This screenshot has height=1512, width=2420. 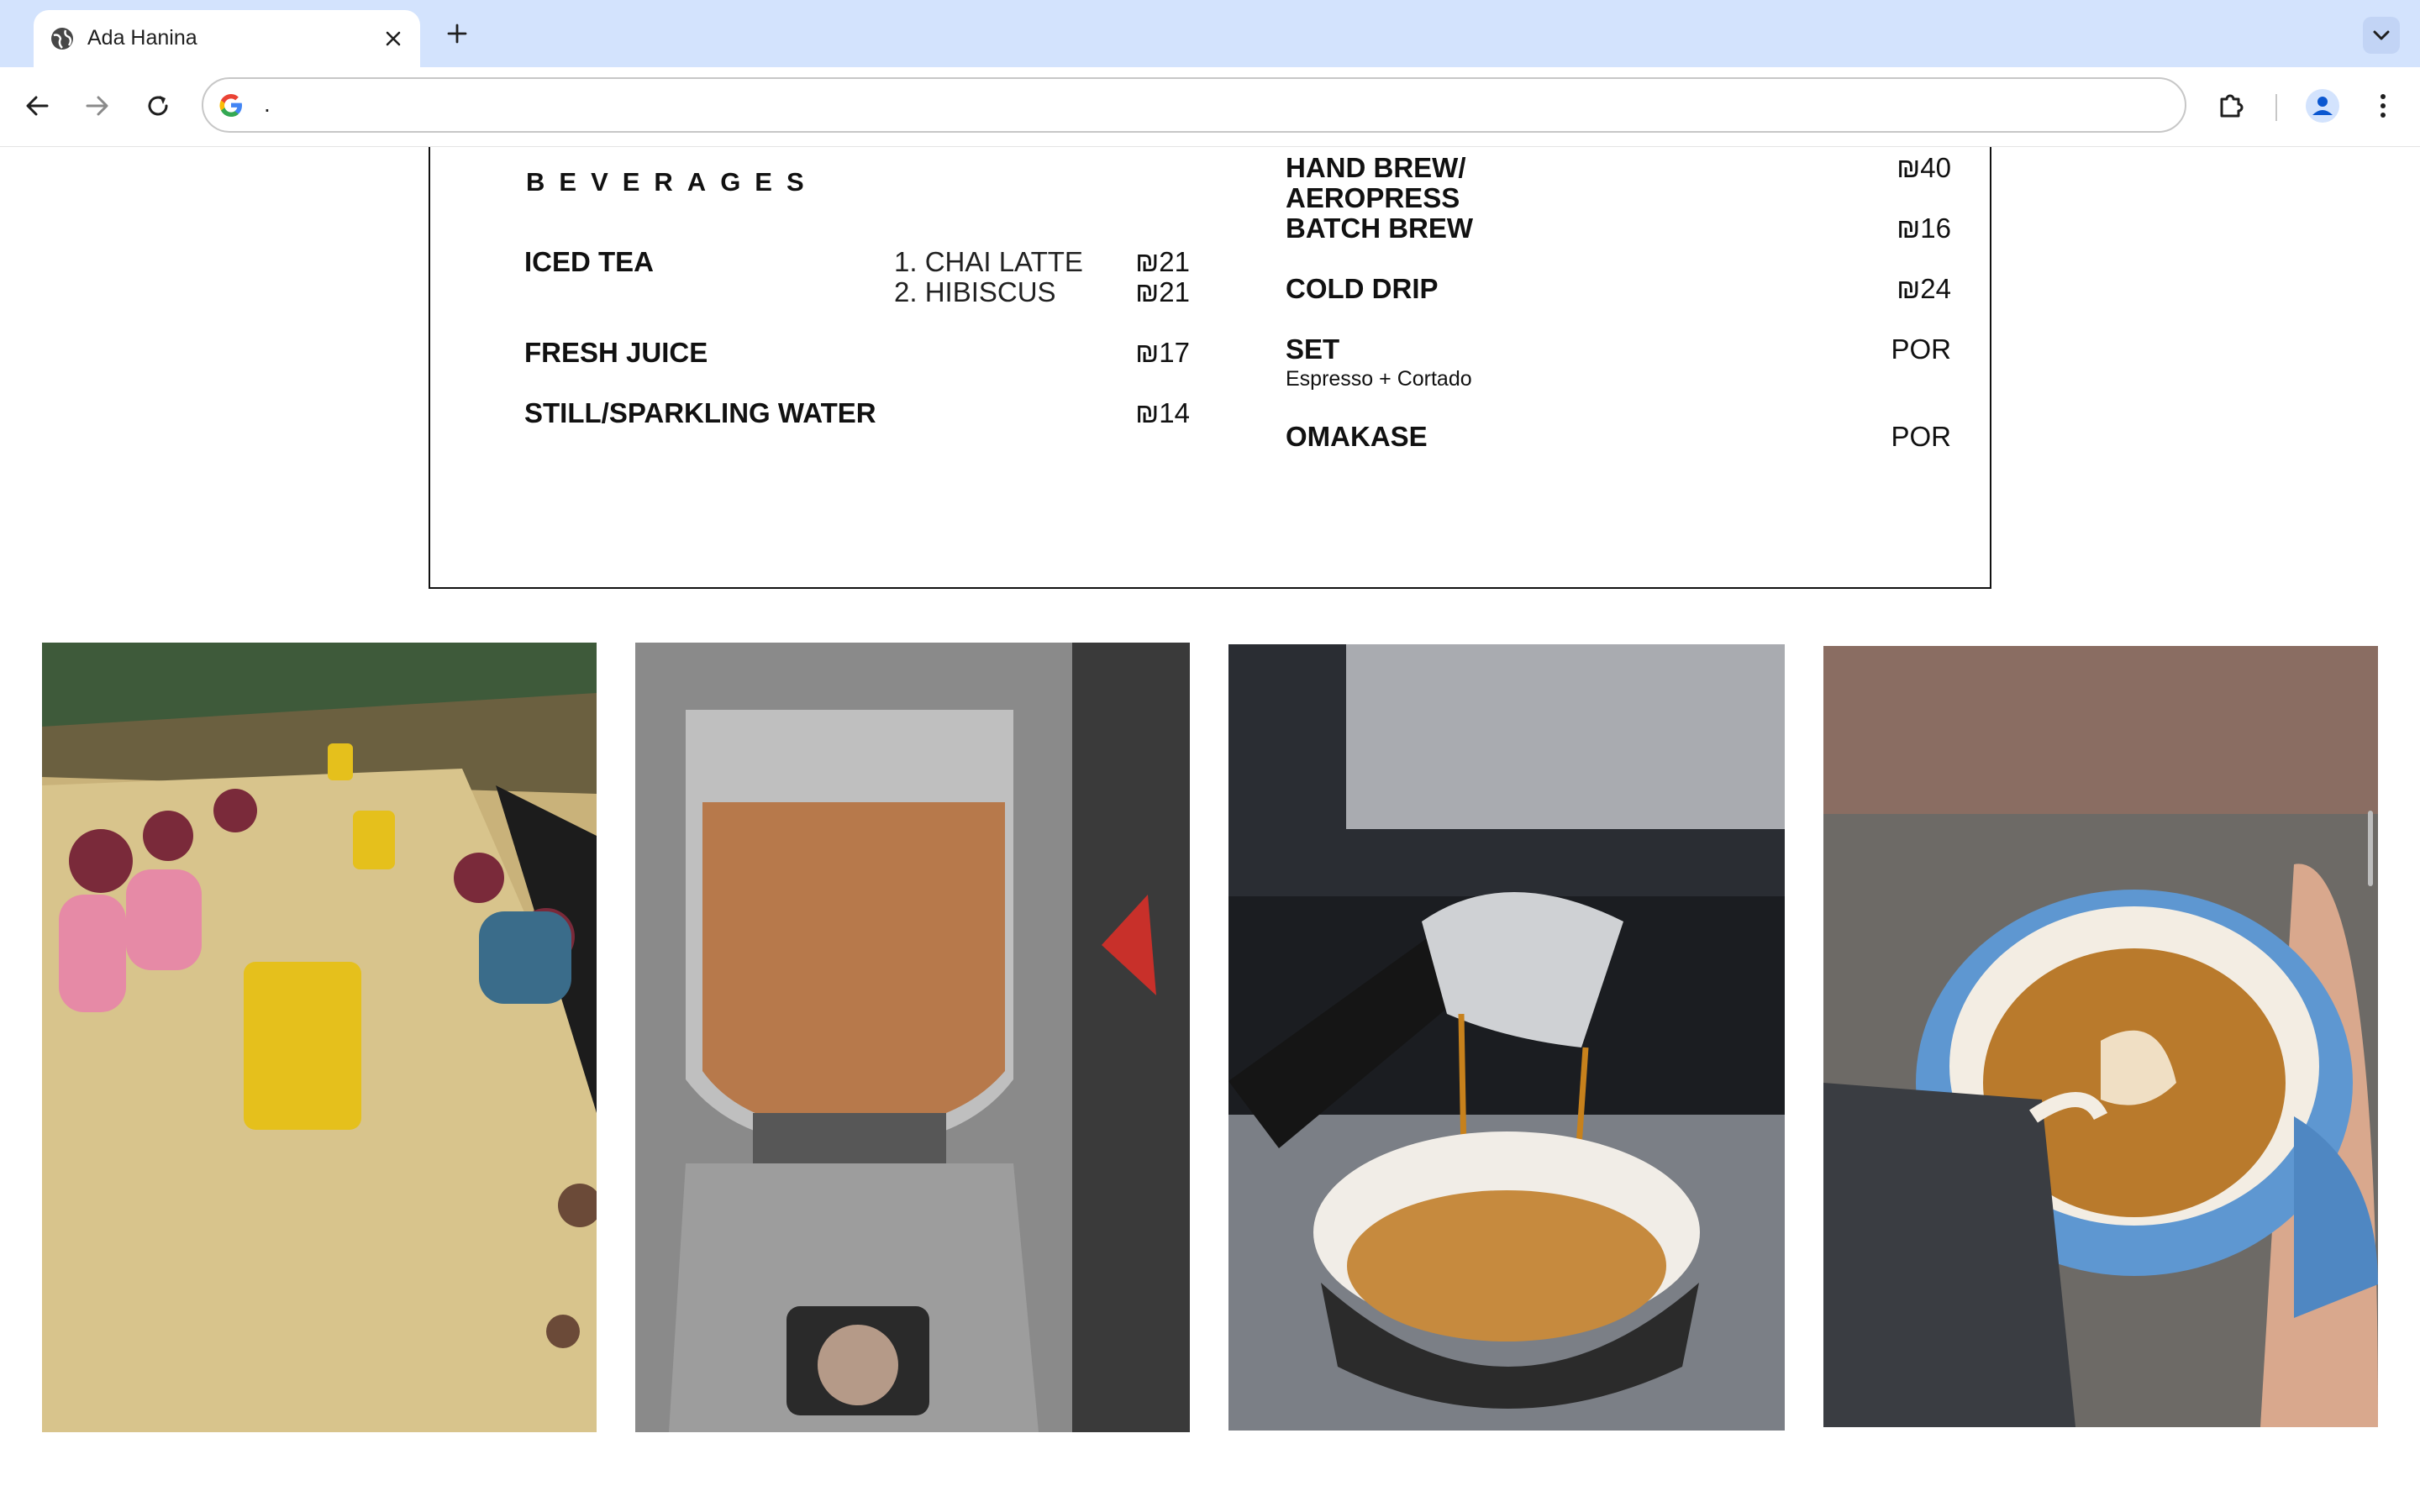 I want to click on menu-item-name: STILL/SPARKLING WATER, so click(x=700, y=412).